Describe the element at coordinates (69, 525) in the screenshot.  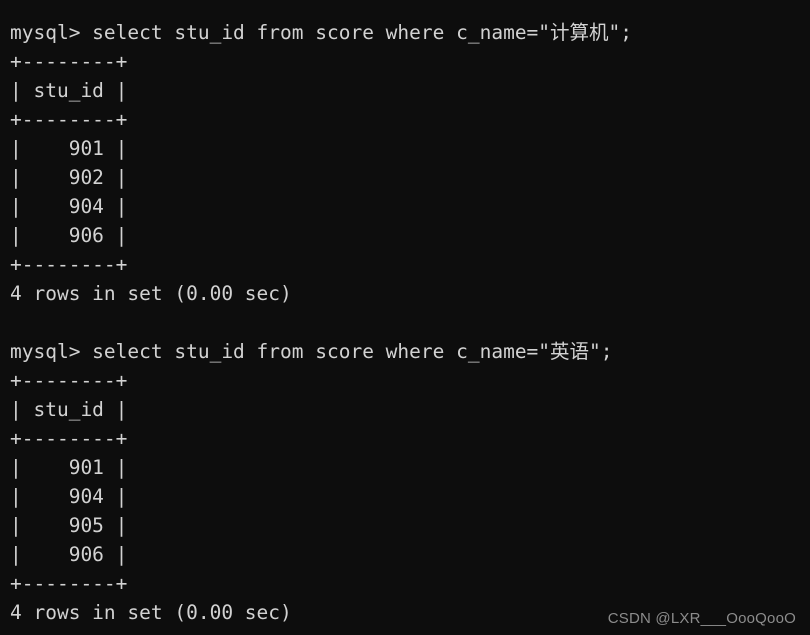
I see `table-row: | 905 |` at that location.